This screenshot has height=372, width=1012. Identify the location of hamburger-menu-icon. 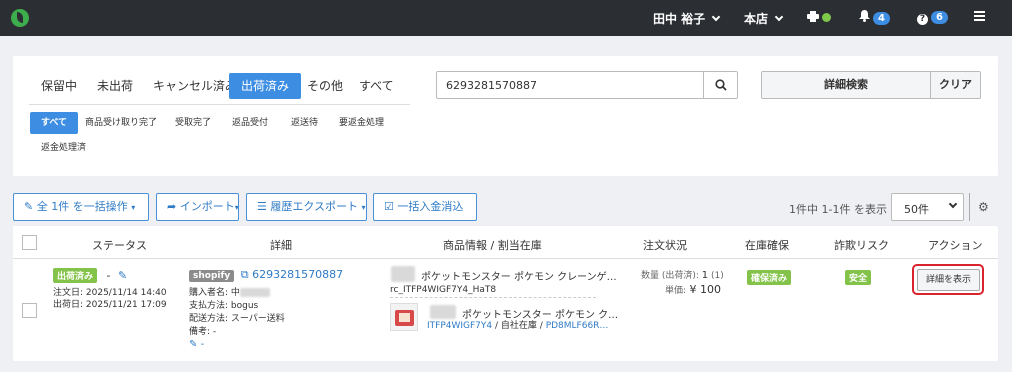
(979, 16).